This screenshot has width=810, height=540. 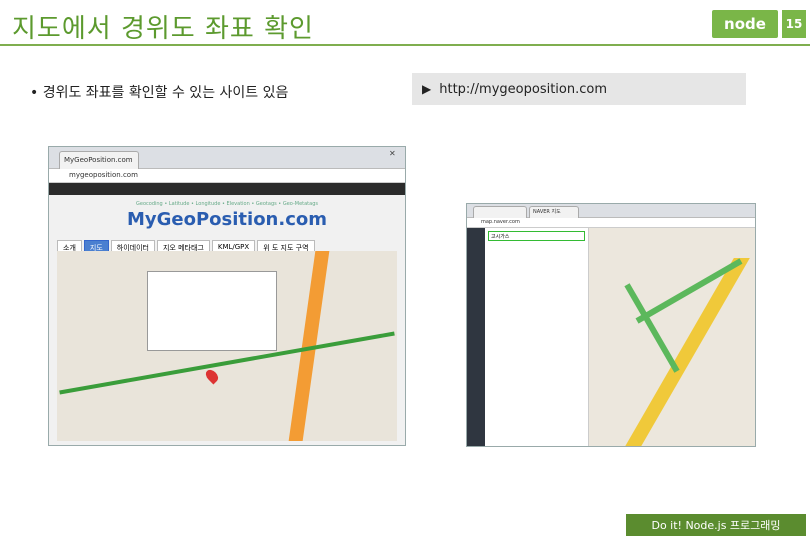 What do you see at coordinates (537, 337) in the screenshot?
I see `search-results-panel: 고시가스` at bounding box center [537, 337].